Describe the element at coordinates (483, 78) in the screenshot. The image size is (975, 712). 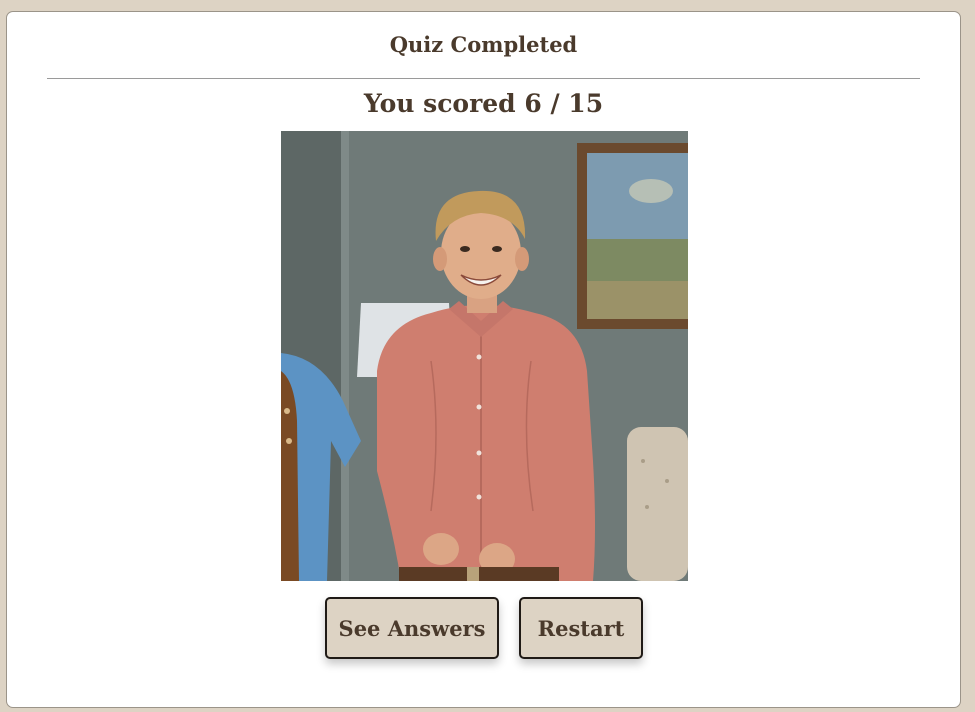
I see `title-divider` at that location.